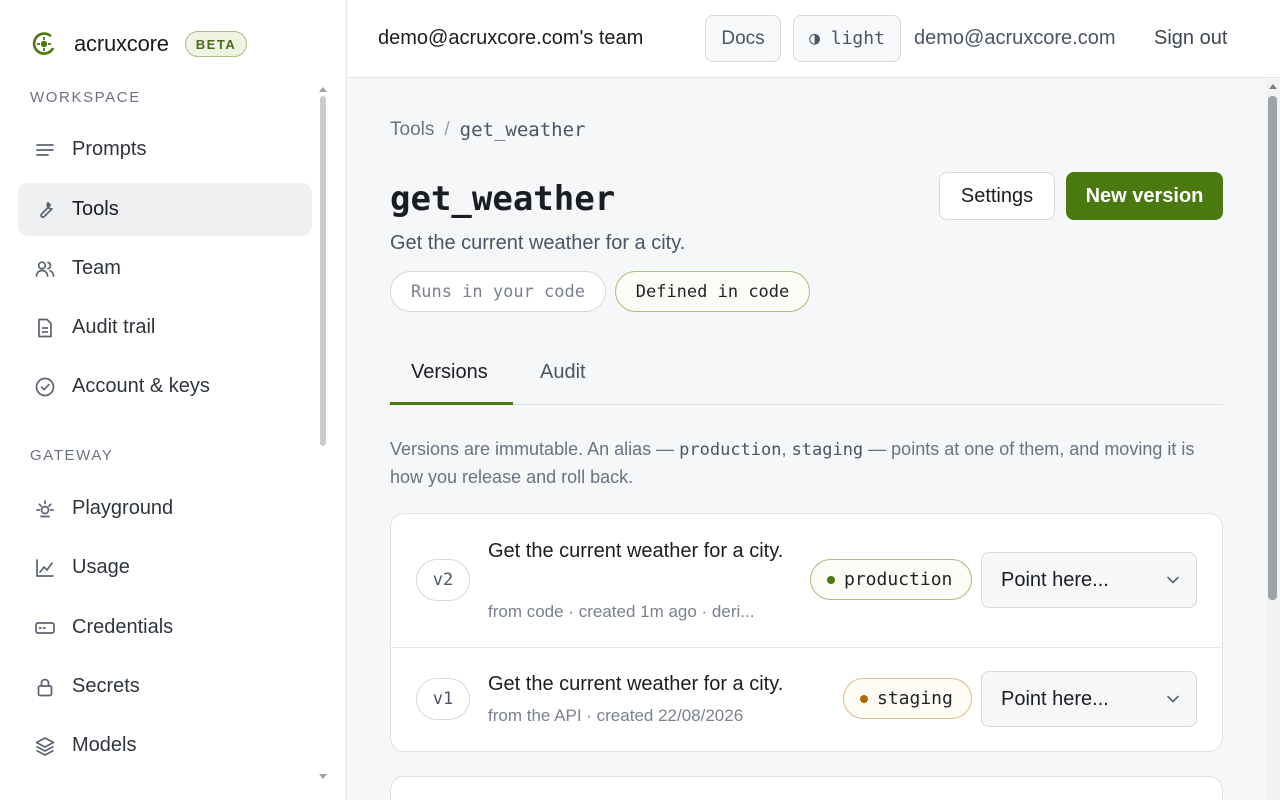 This screenshot has height=800, width=1280. Describe the element at coordinates (121, 43) in the screenshot. I see `brand-name: acruxcore` at that location.